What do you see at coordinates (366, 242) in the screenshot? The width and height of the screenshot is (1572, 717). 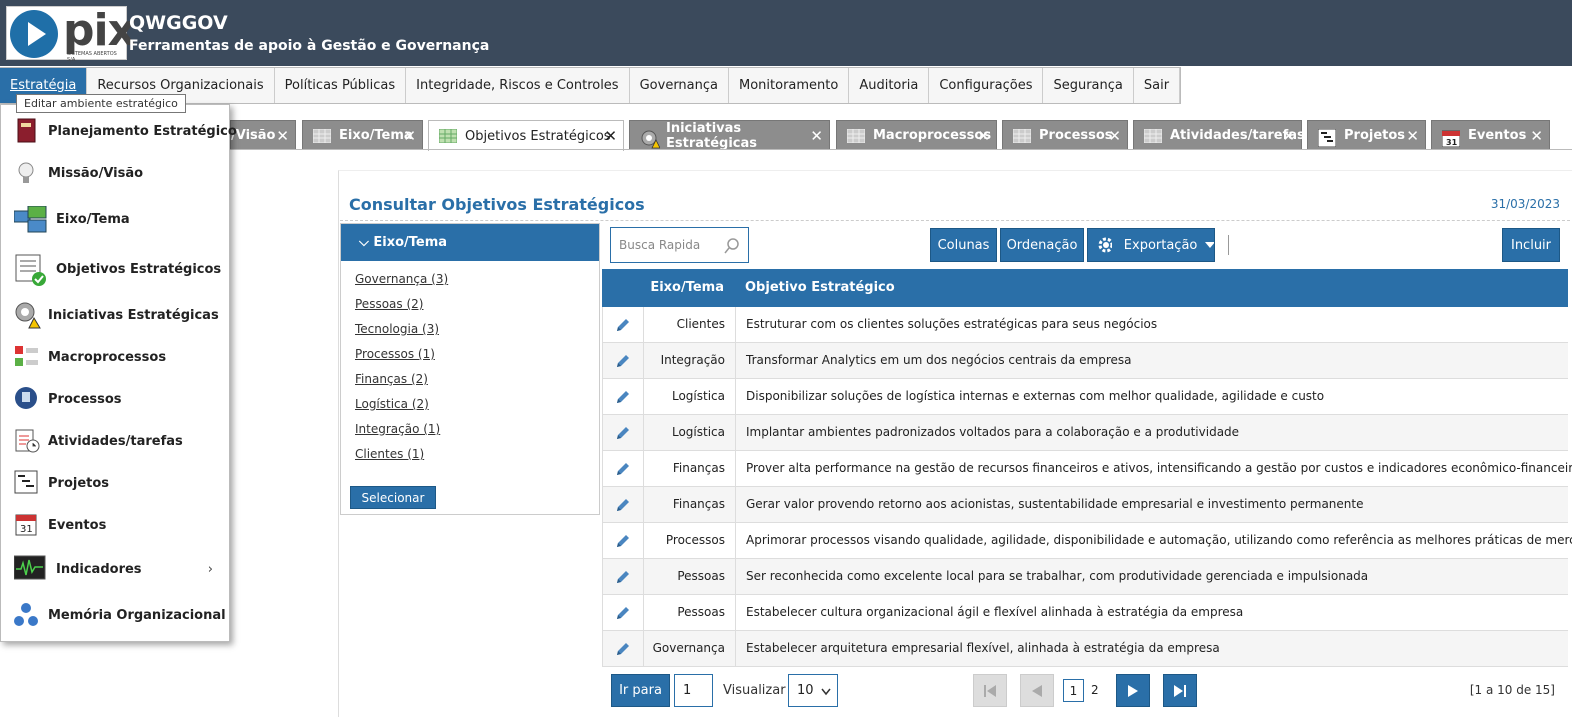 I see `chevron-down-icon: ⌵` at bounding box center [366, 242].